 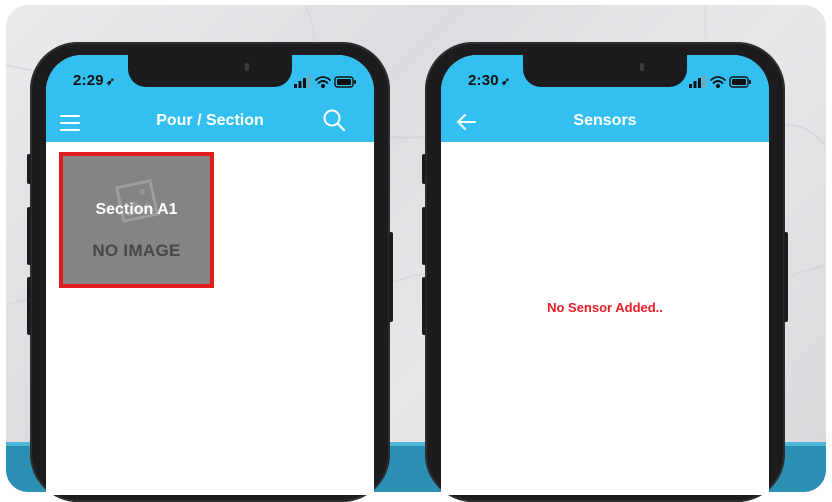 What do you see at coordinates (136, 250) in the screenshot?
I see `no-image-text: NO IMAGE` at bounding box center [136, 250].